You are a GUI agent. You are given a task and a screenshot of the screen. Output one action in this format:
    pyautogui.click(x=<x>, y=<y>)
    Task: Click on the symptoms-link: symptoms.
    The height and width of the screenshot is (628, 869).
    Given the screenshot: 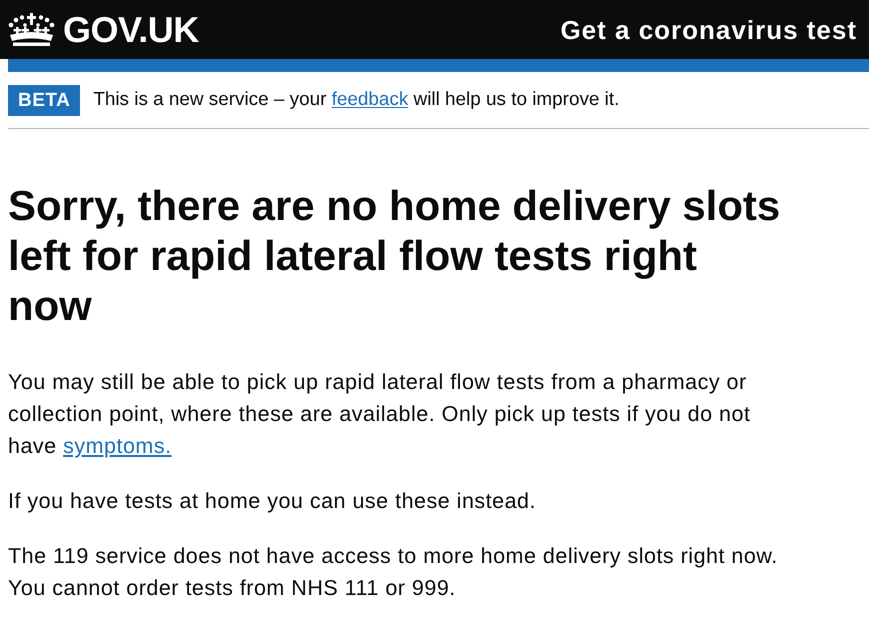 What is the action you would take?
    pyautogui.click(x=117, y=446)
    